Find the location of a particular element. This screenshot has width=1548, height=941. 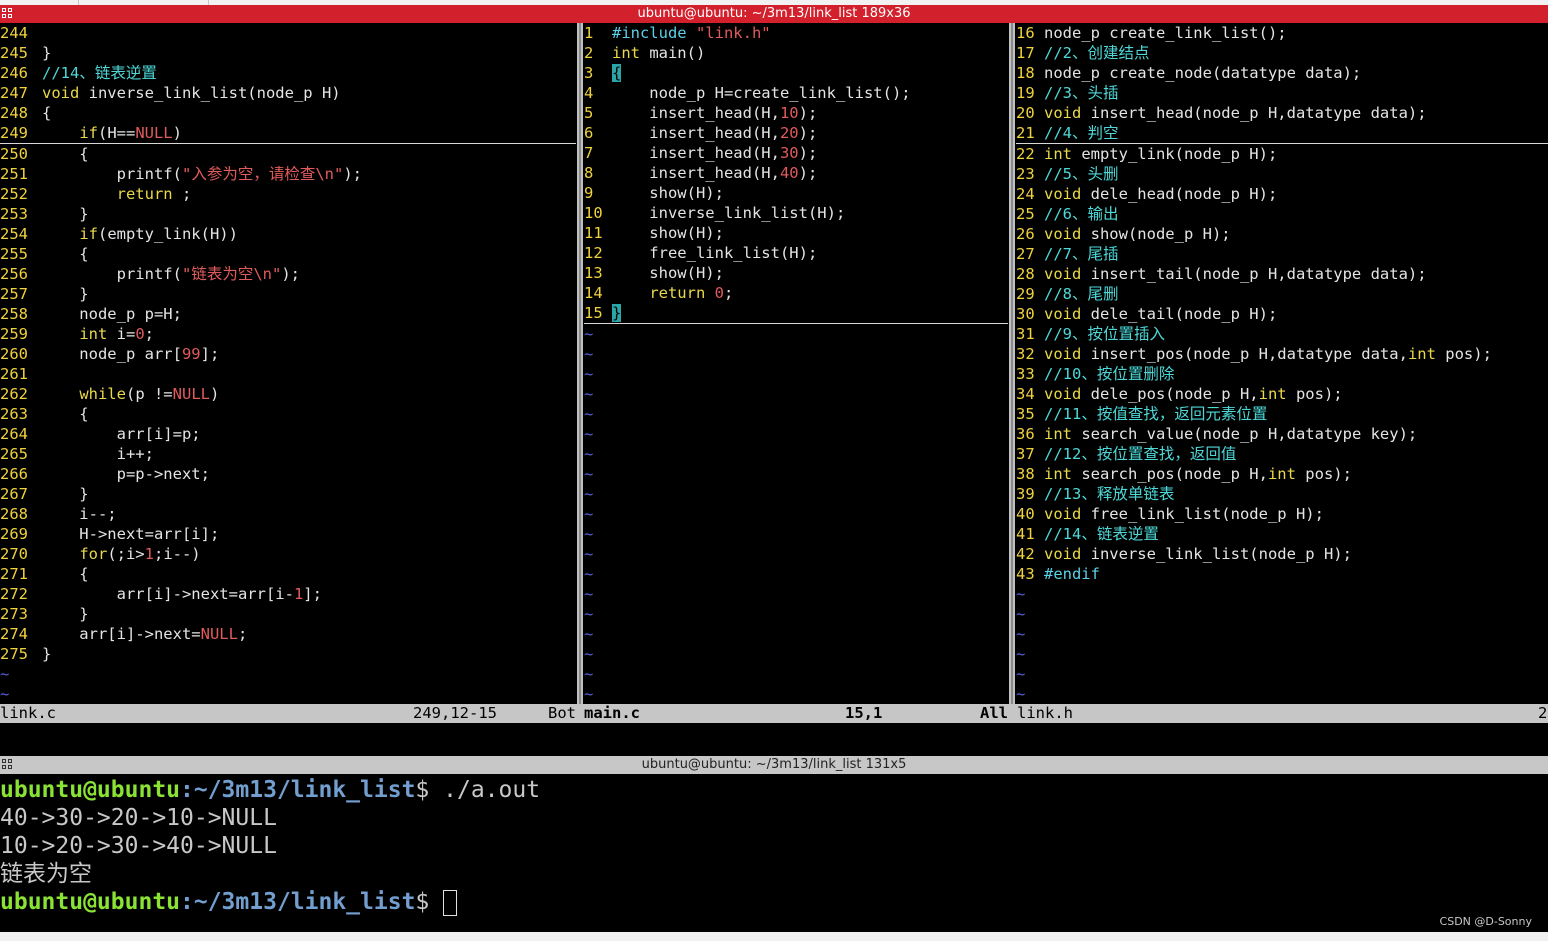

code-line: 22 int empty_link(node_p H); is located at coordinates (1282, 154).